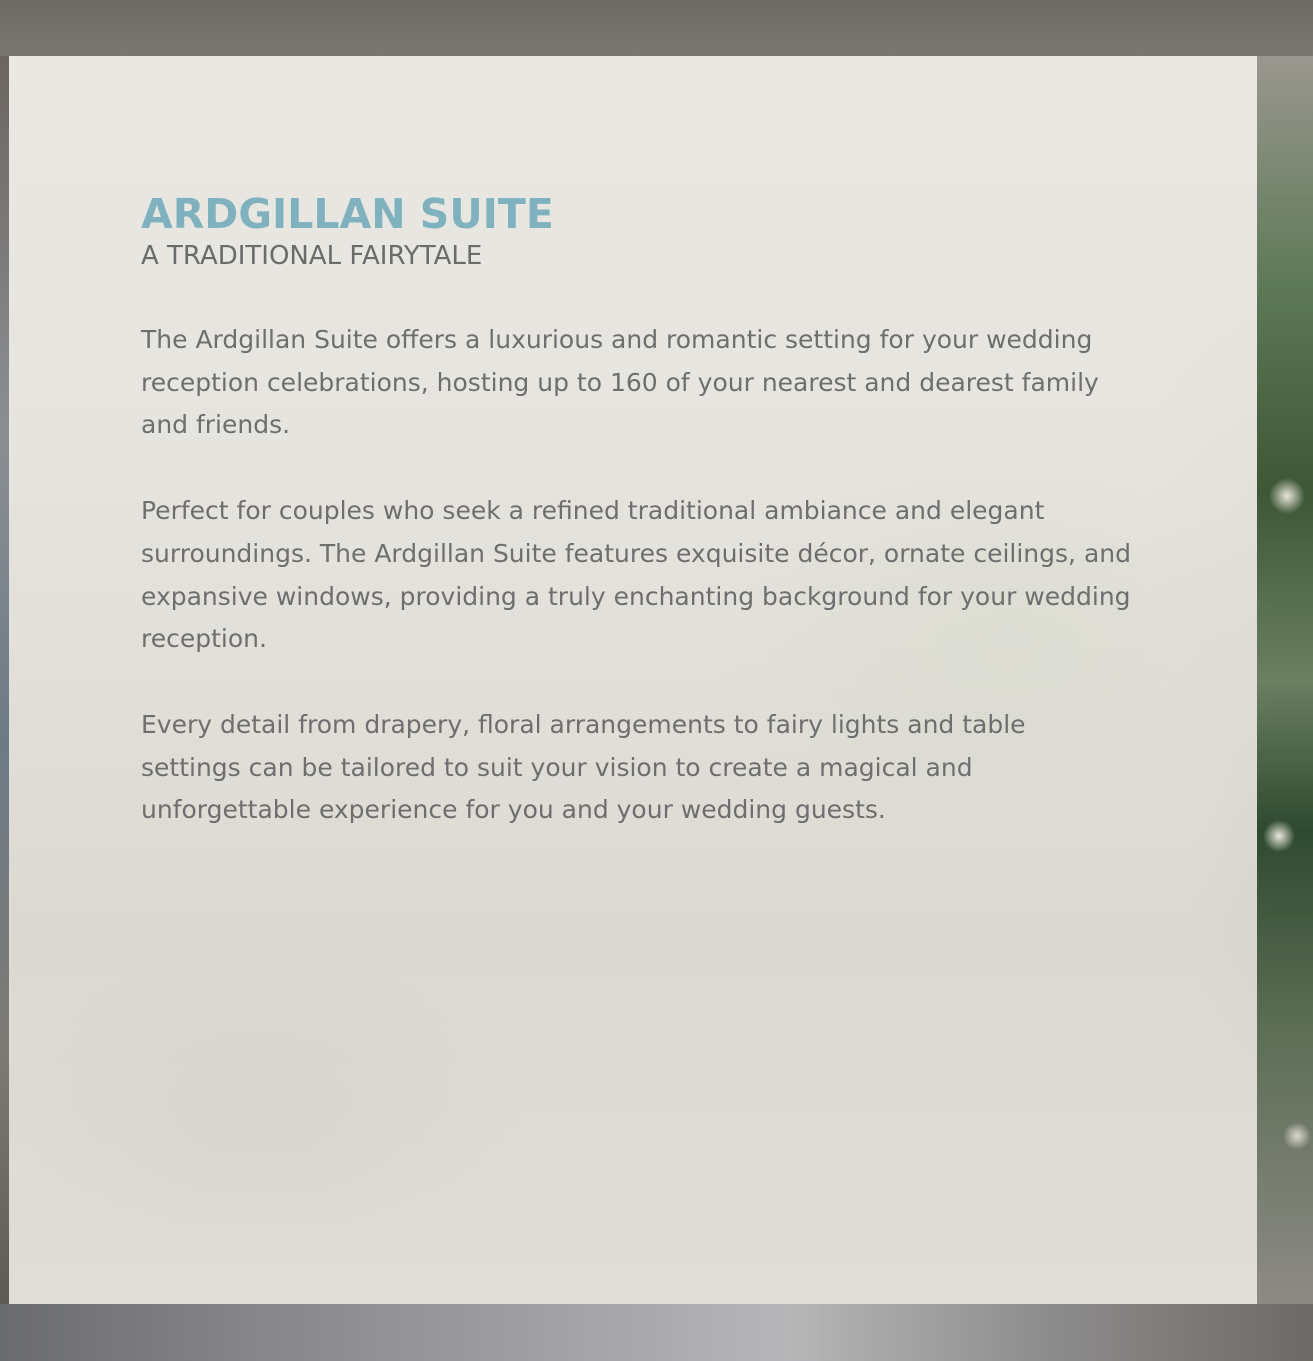 Image resolution: width=1313 pixels, height=1361 pixels. I want to click on photo-edge-right, so click(1285, 680).